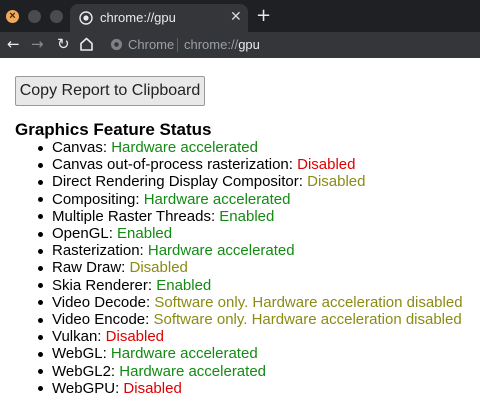  Describe the element at coordinates (13, 44) in the screenshot. I see `back-arrow-icon: ←` at that location.